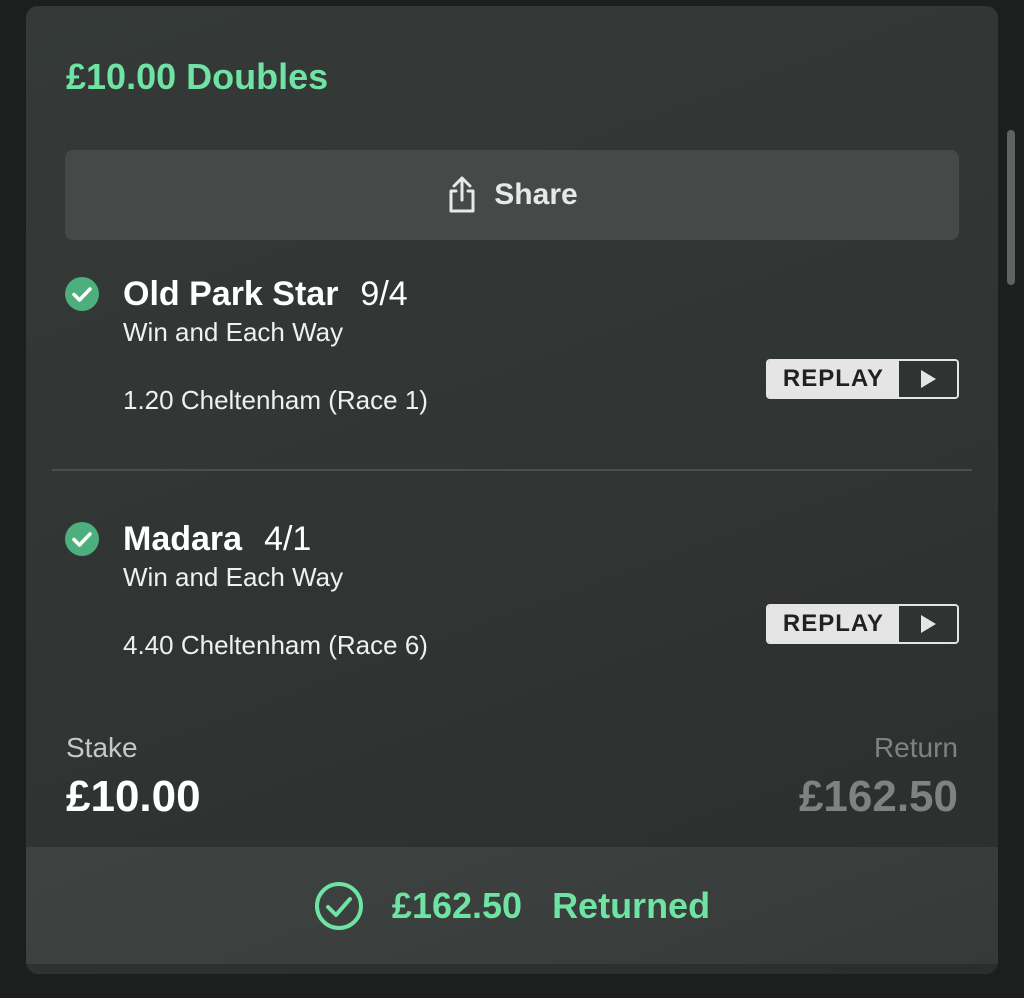 The height and width of the screenshot is (998, 1024). Describe the element at coordinates (512, 470) in the screenshot. I see `leg-divider` at that location.